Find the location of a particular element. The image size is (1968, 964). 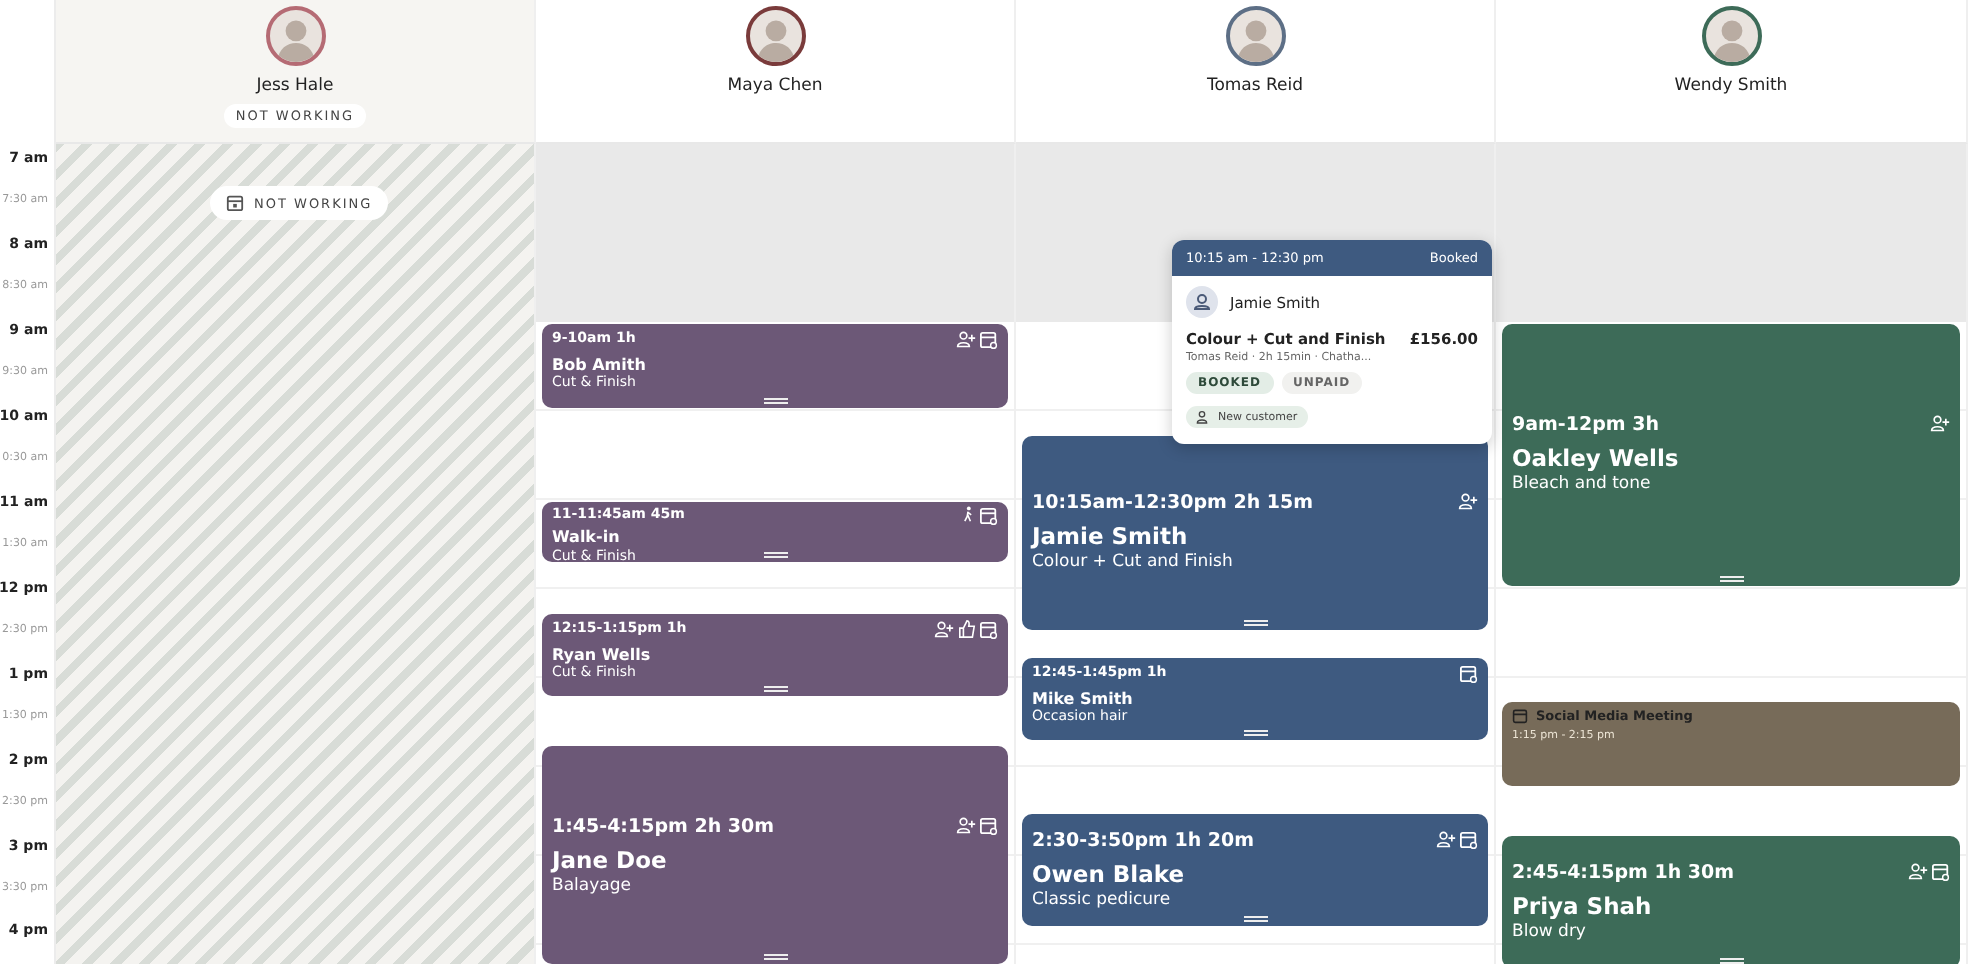

service-name: Colour + Cut and Finish is located at coordinates (1132, 563).